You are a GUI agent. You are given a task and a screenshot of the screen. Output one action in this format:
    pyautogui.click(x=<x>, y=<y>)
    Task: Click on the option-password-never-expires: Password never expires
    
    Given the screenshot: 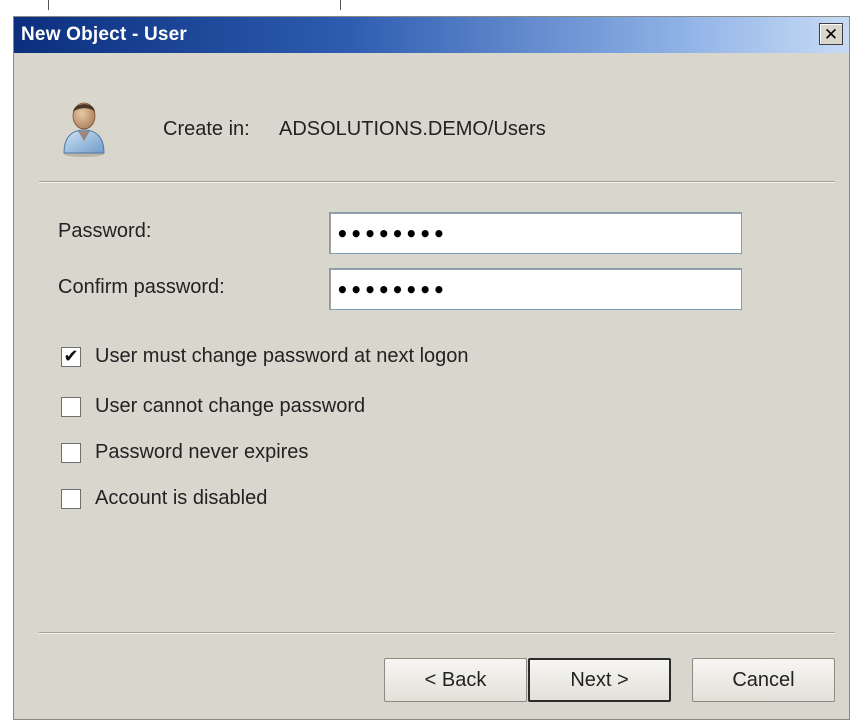 What is the action you would take?
    pyautogui.click(x=184, y=452)
    